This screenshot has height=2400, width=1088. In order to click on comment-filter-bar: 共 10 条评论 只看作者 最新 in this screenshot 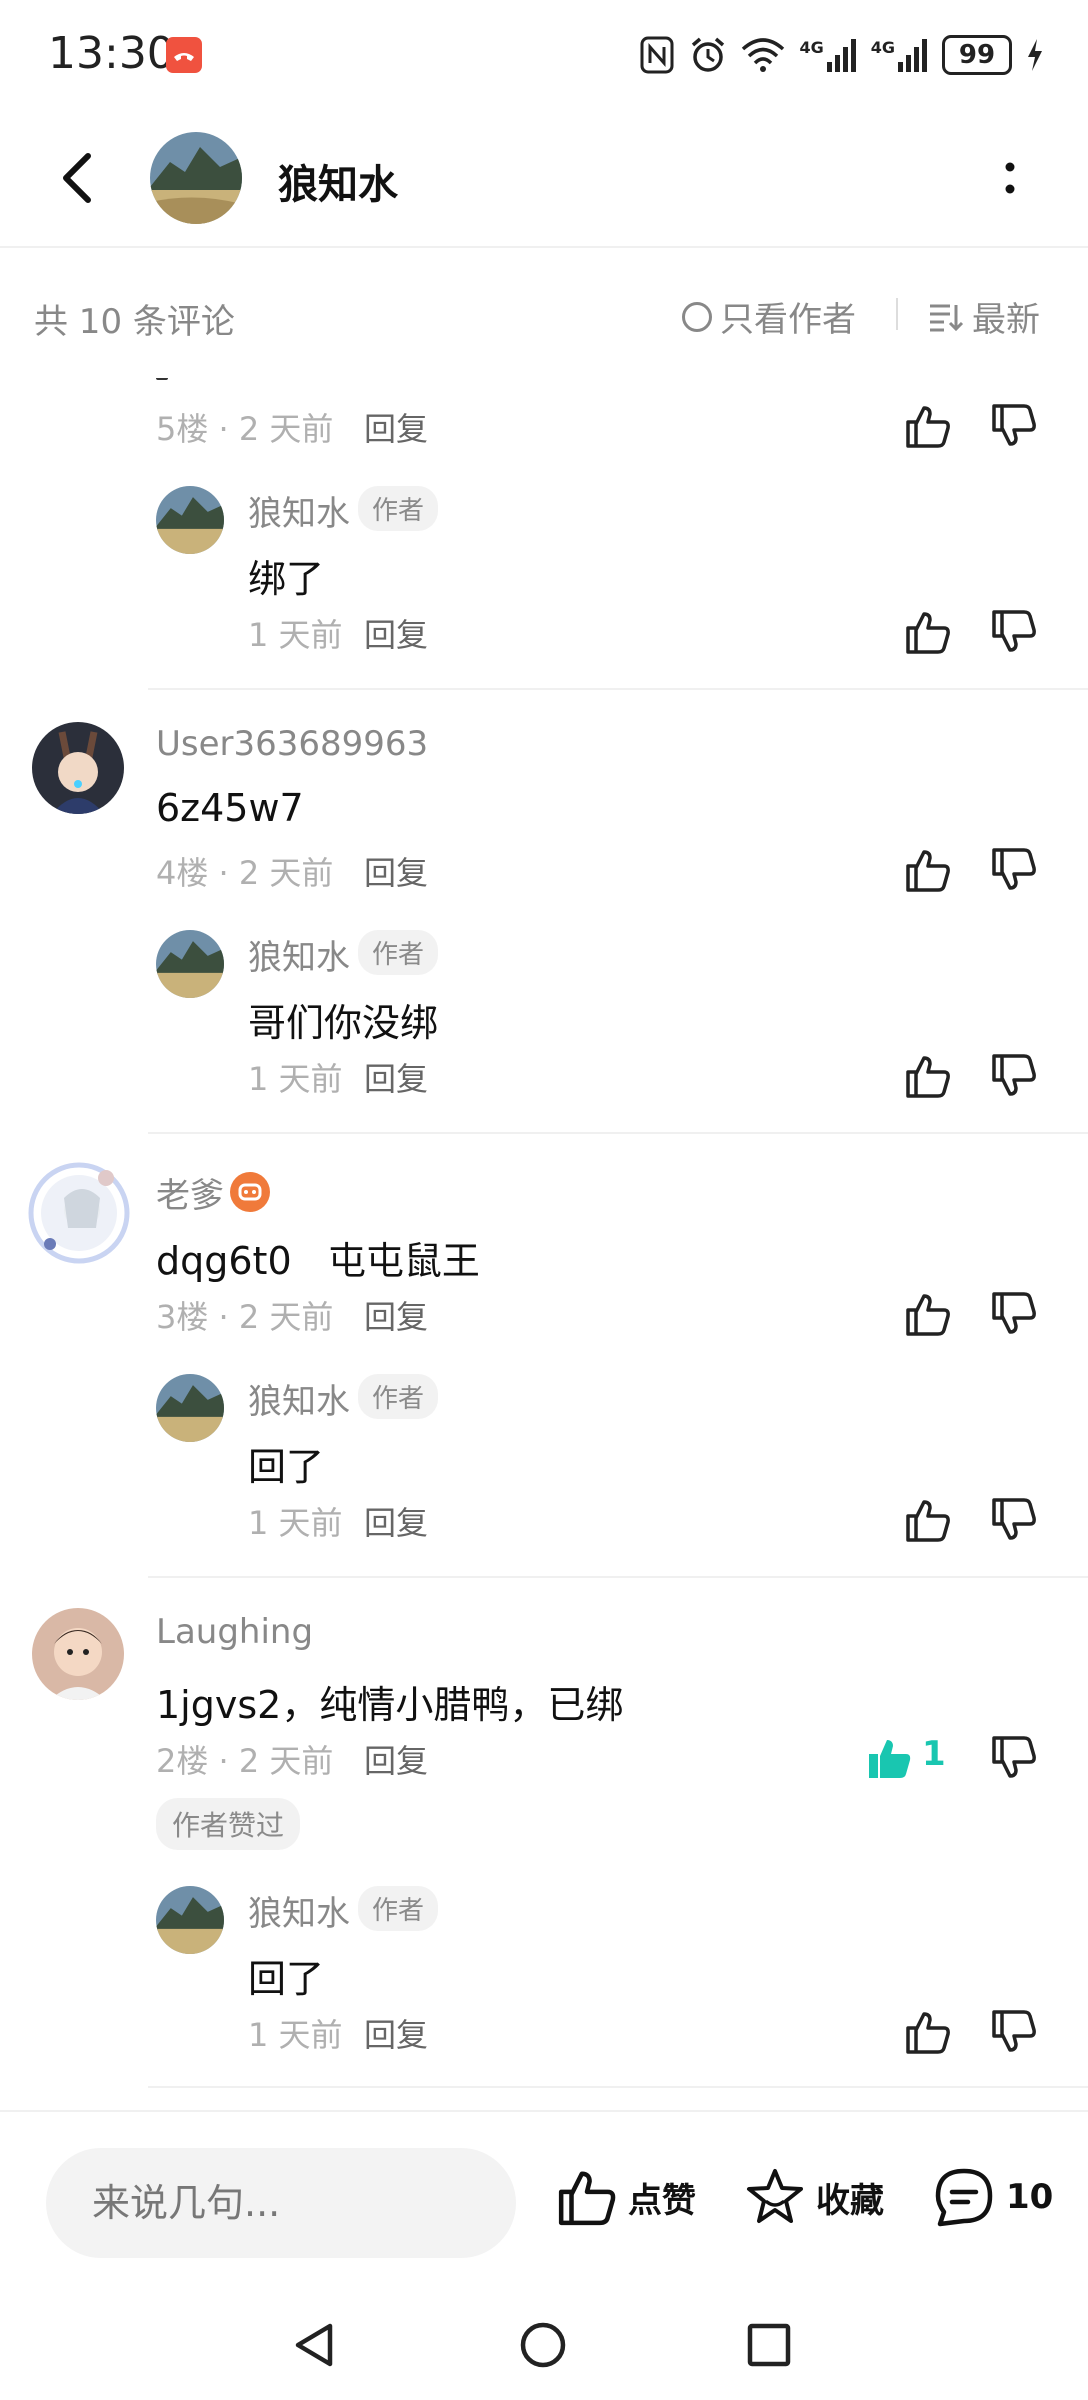, I will do `click(544, 313)`.